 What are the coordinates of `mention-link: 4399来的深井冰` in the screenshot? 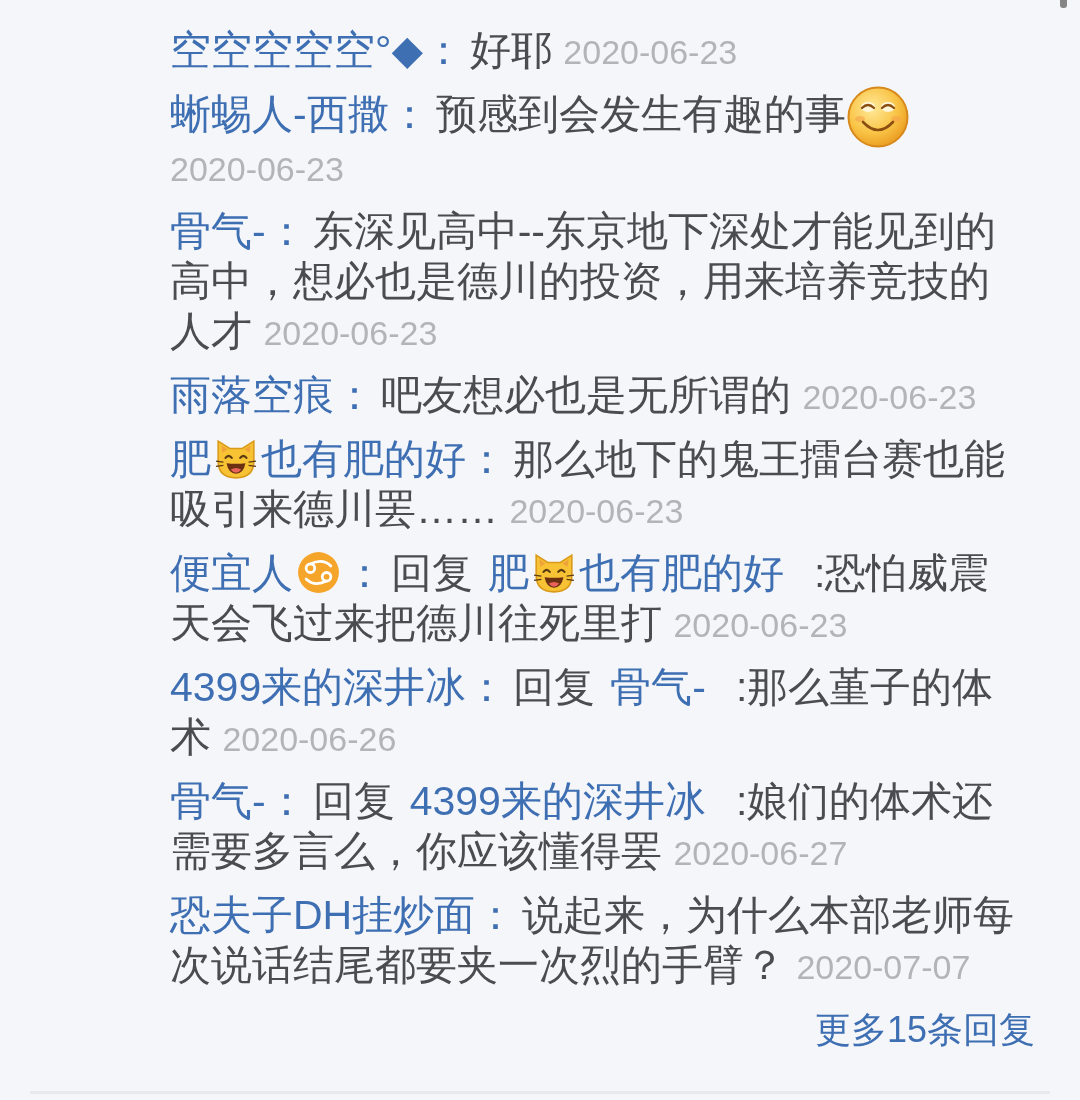 It's located at (557, 801).